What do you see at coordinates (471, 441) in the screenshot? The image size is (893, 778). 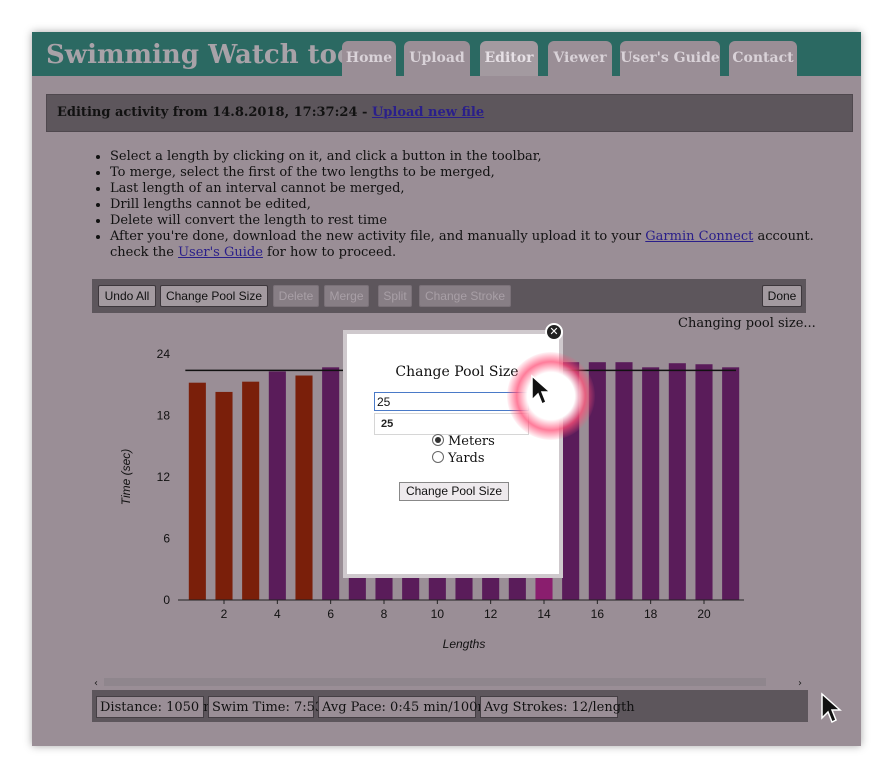 I see `meters-label: Meters` at bounding box center [471, 441].